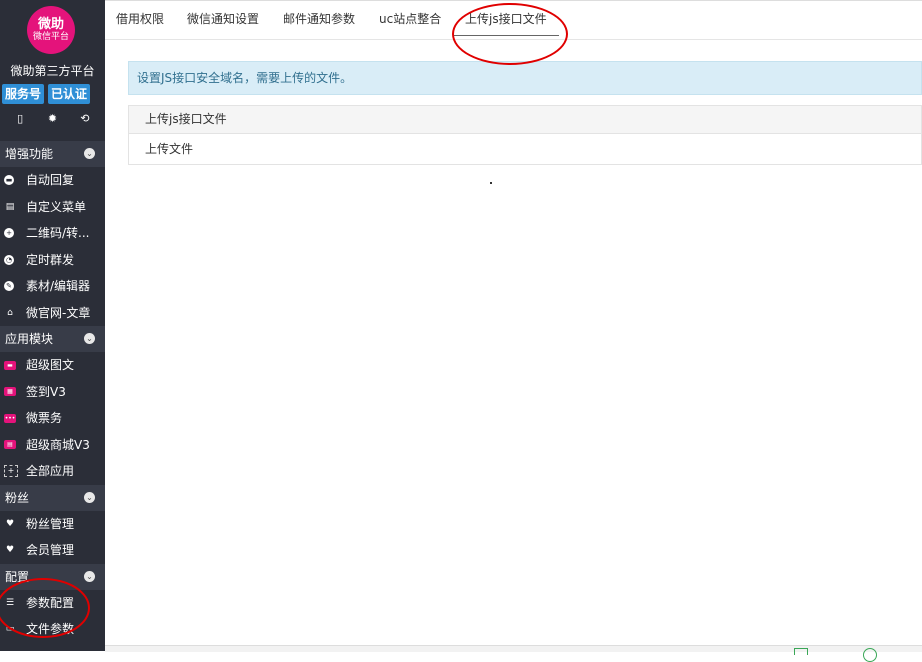 This screenshot has height=662, width=922. Describe the element at coordinates (69, 94) in the screenshot. I see `verified-badge: 已认证` at that location.